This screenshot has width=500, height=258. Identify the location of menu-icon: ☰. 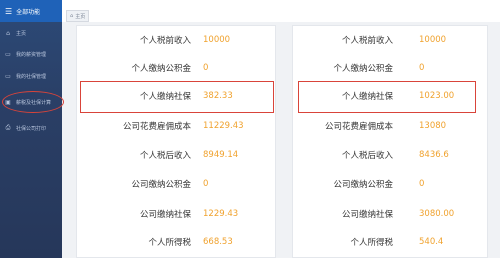
(8, 11).